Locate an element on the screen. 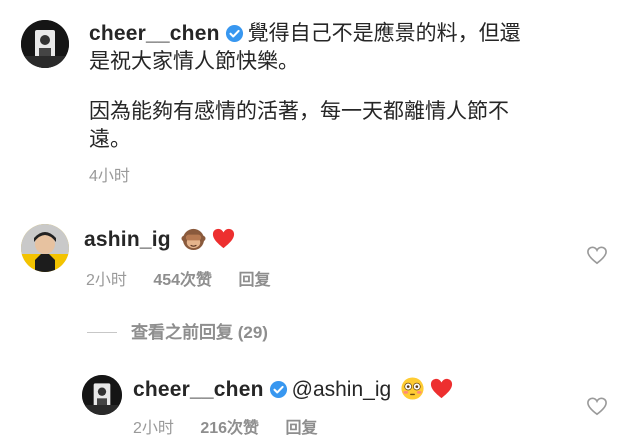 This screenshot has width=640, height=435. reply-like-count: 216次赞 is located at coordinates (229, 427).